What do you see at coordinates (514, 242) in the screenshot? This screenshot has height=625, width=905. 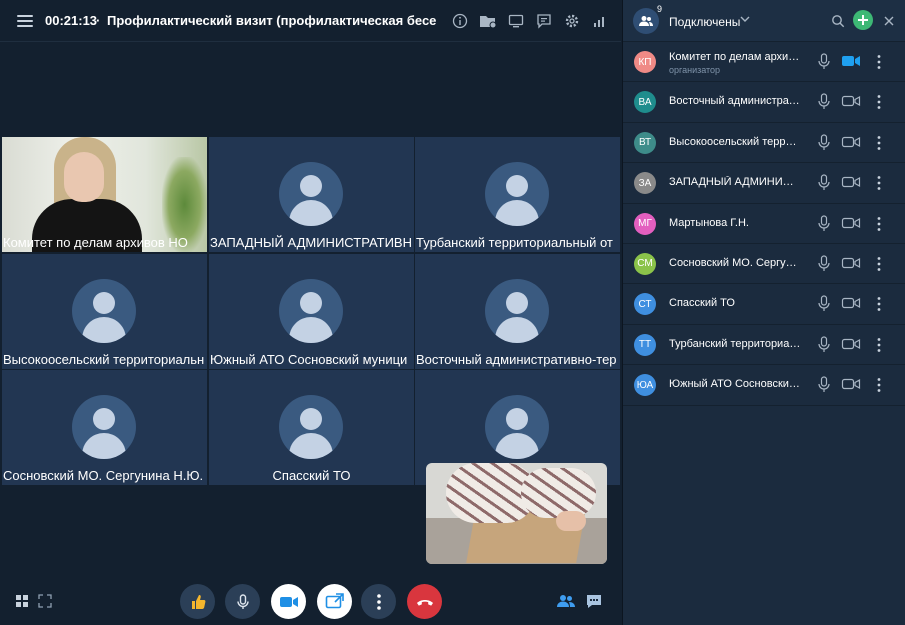 I see `tile-name: Турбанский территориальный от` at bounding box center [514, 242].